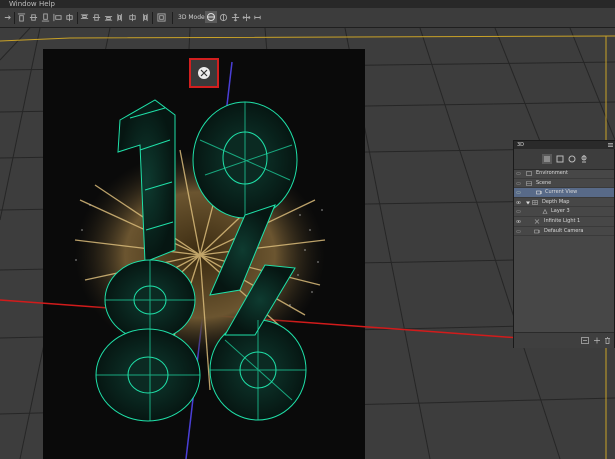  I want to click on panel-footer, so click(564, 340).